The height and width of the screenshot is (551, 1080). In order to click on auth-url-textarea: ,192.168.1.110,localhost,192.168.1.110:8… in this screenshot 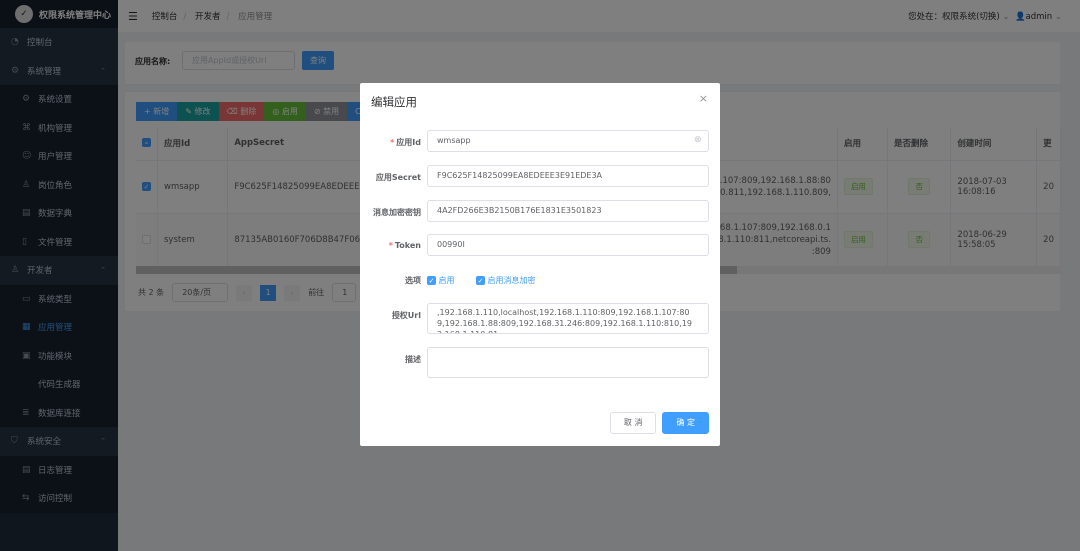, I will do `click(568, 318)`.